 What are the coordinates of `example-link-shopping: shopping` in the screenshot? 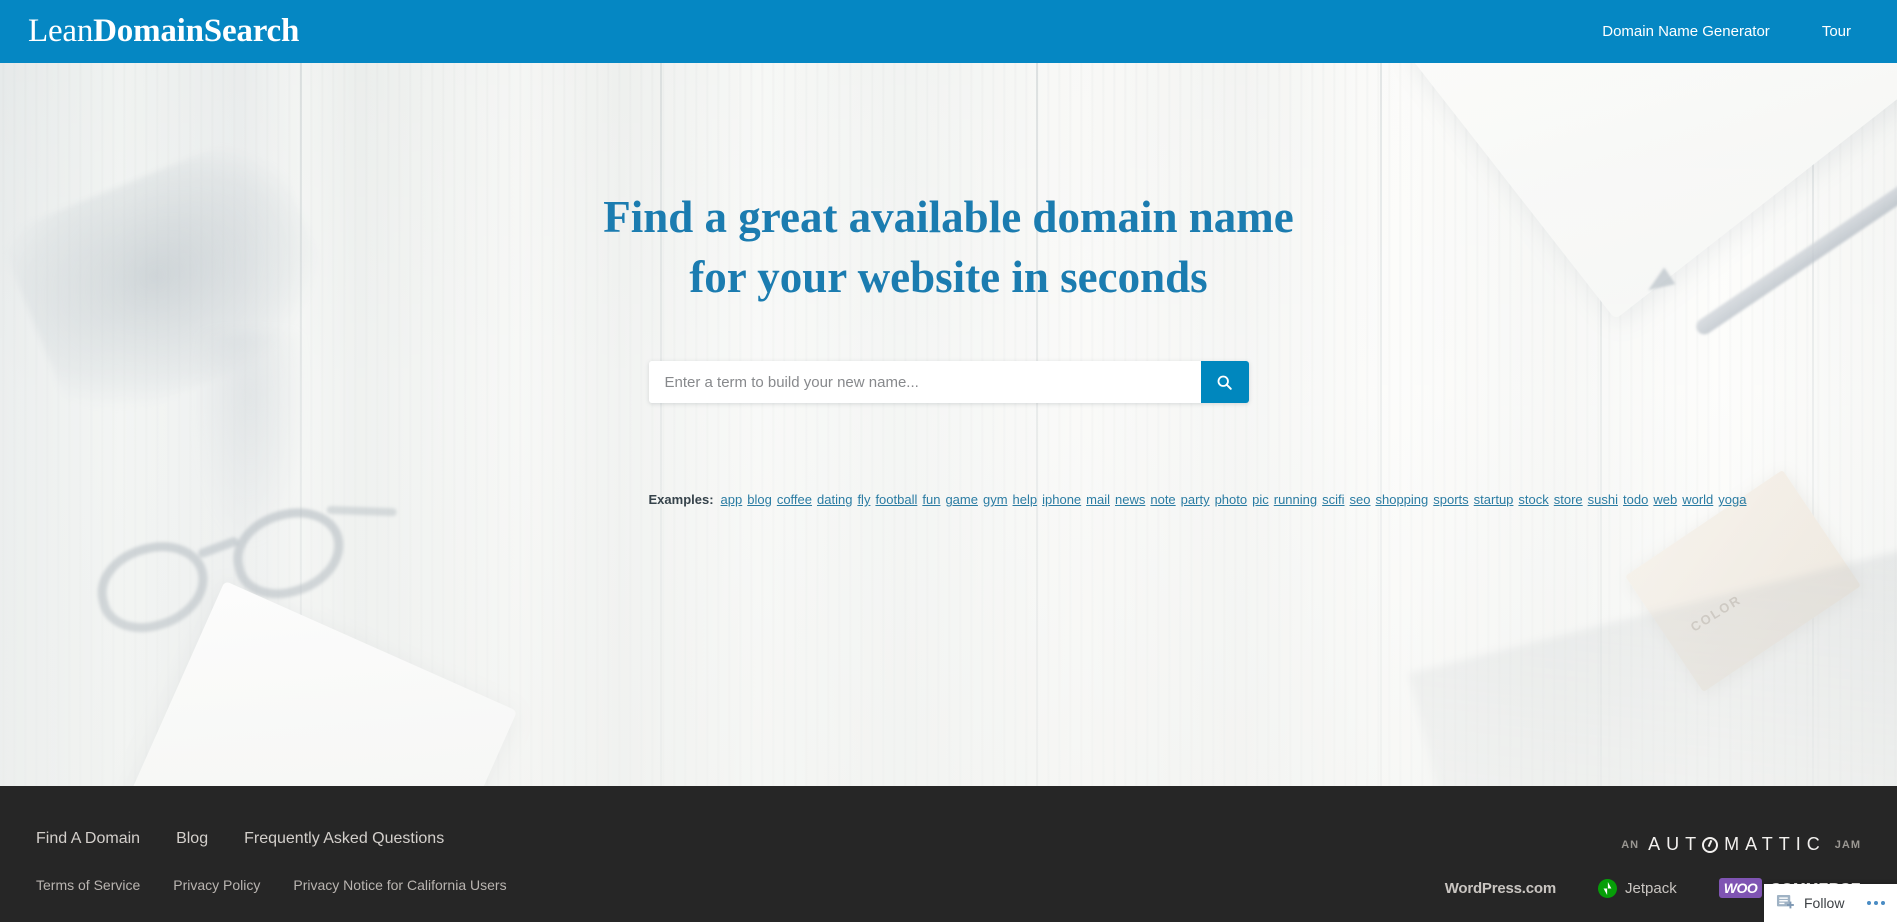 It's located at (1401, 499).